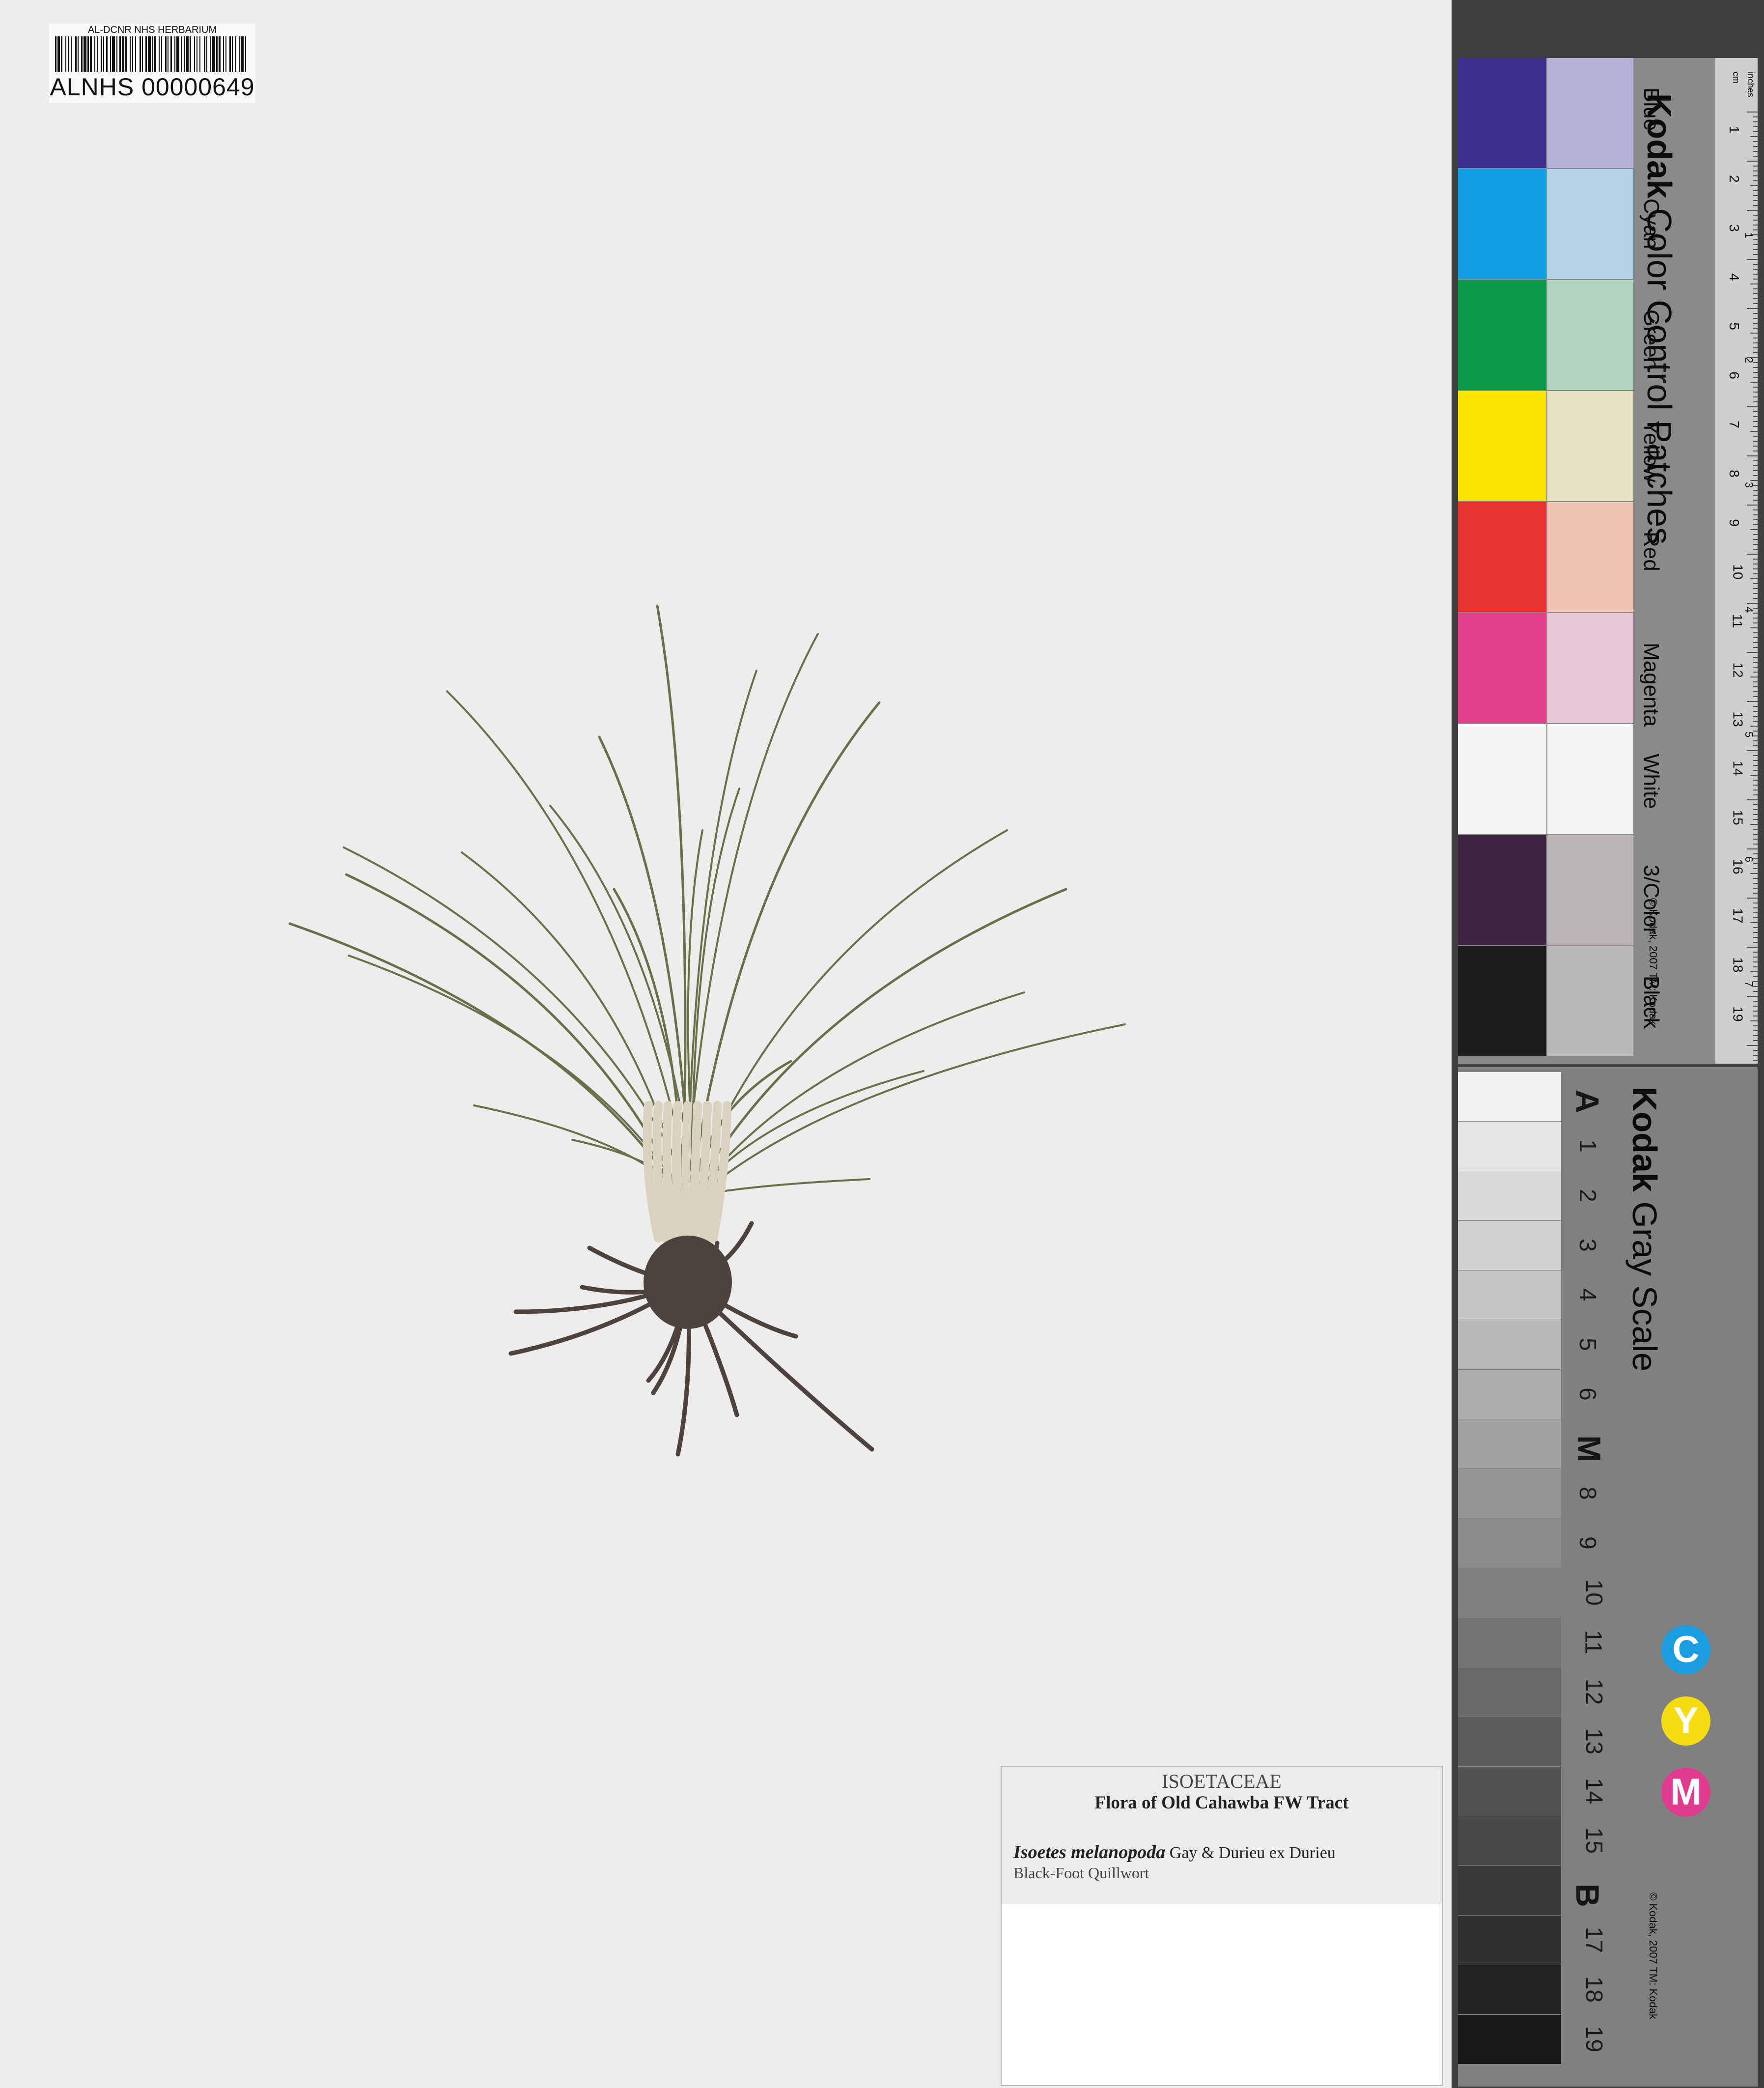 This screenshot has width=1764, height=2088. Describe the element at coordinates (1734, 424) in the screenshot. I see `ruler-cm-label: 7` at that location.